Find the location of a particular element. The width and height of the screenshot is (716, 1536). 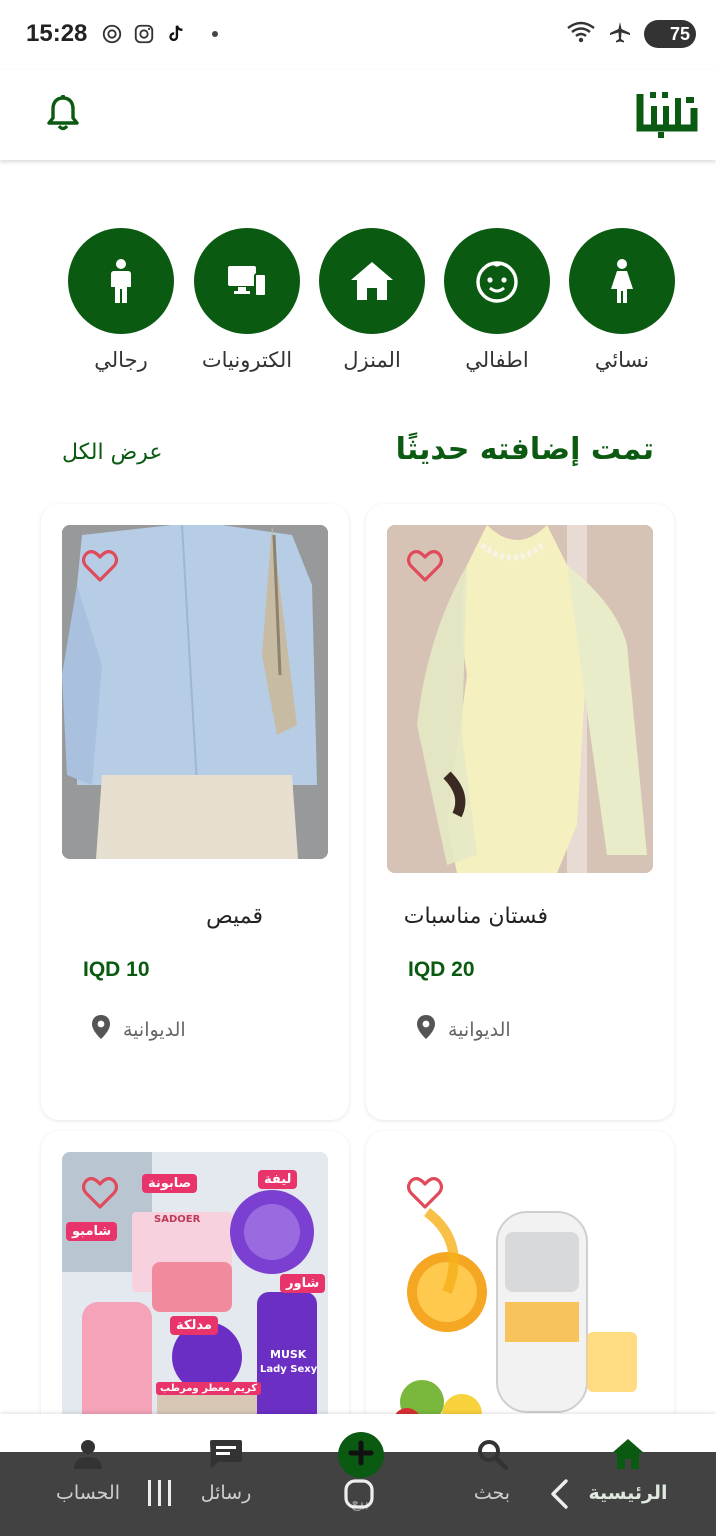

bell-icon is located at coordinates (63, 113).